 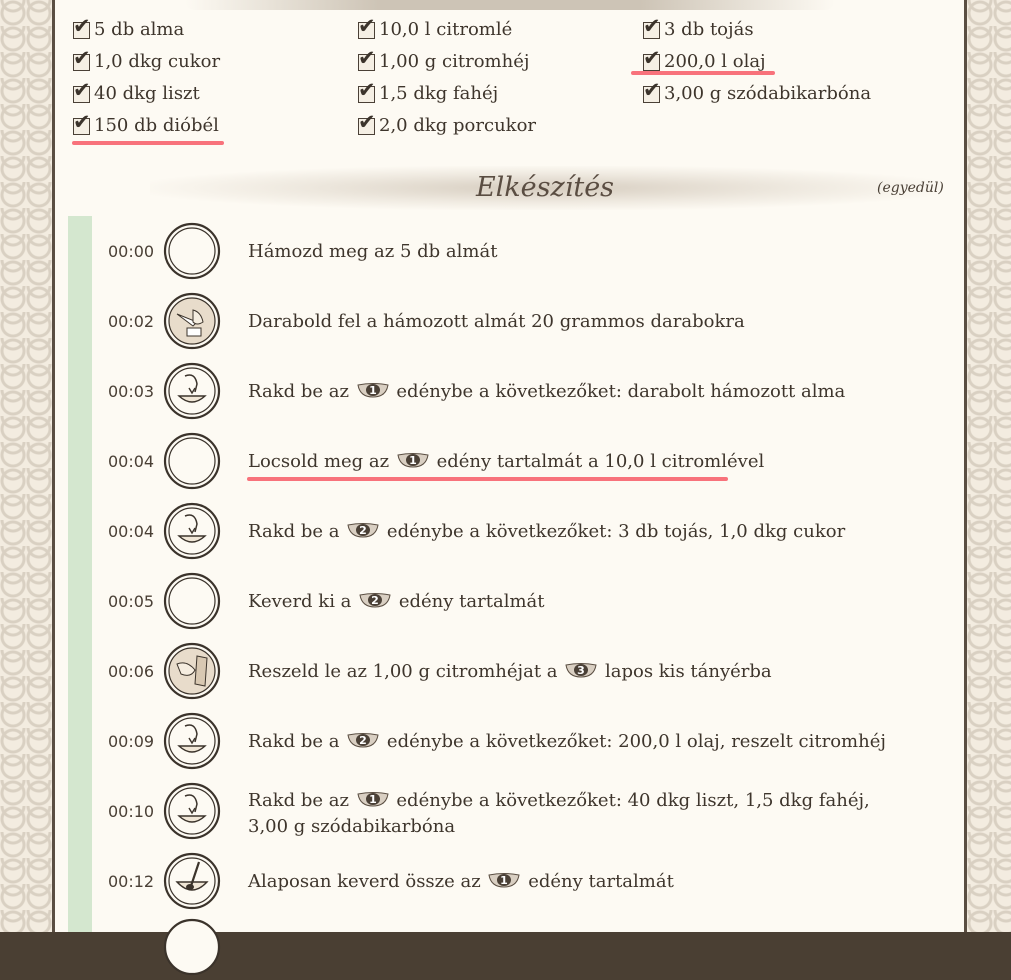 I want to click on step-time: 00:05, so click(x=131, y=601).